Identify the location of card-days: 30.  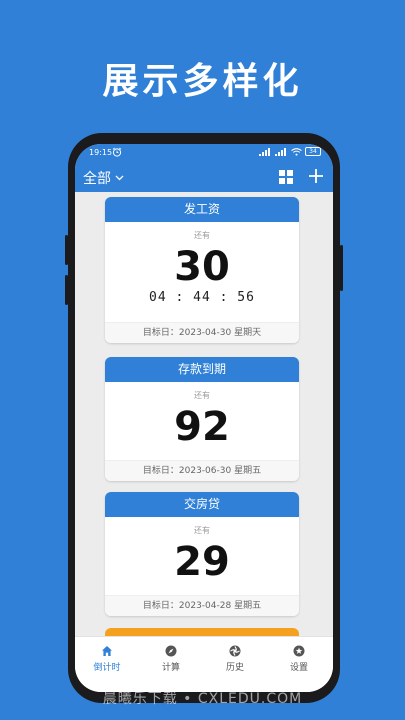
(202, 267).